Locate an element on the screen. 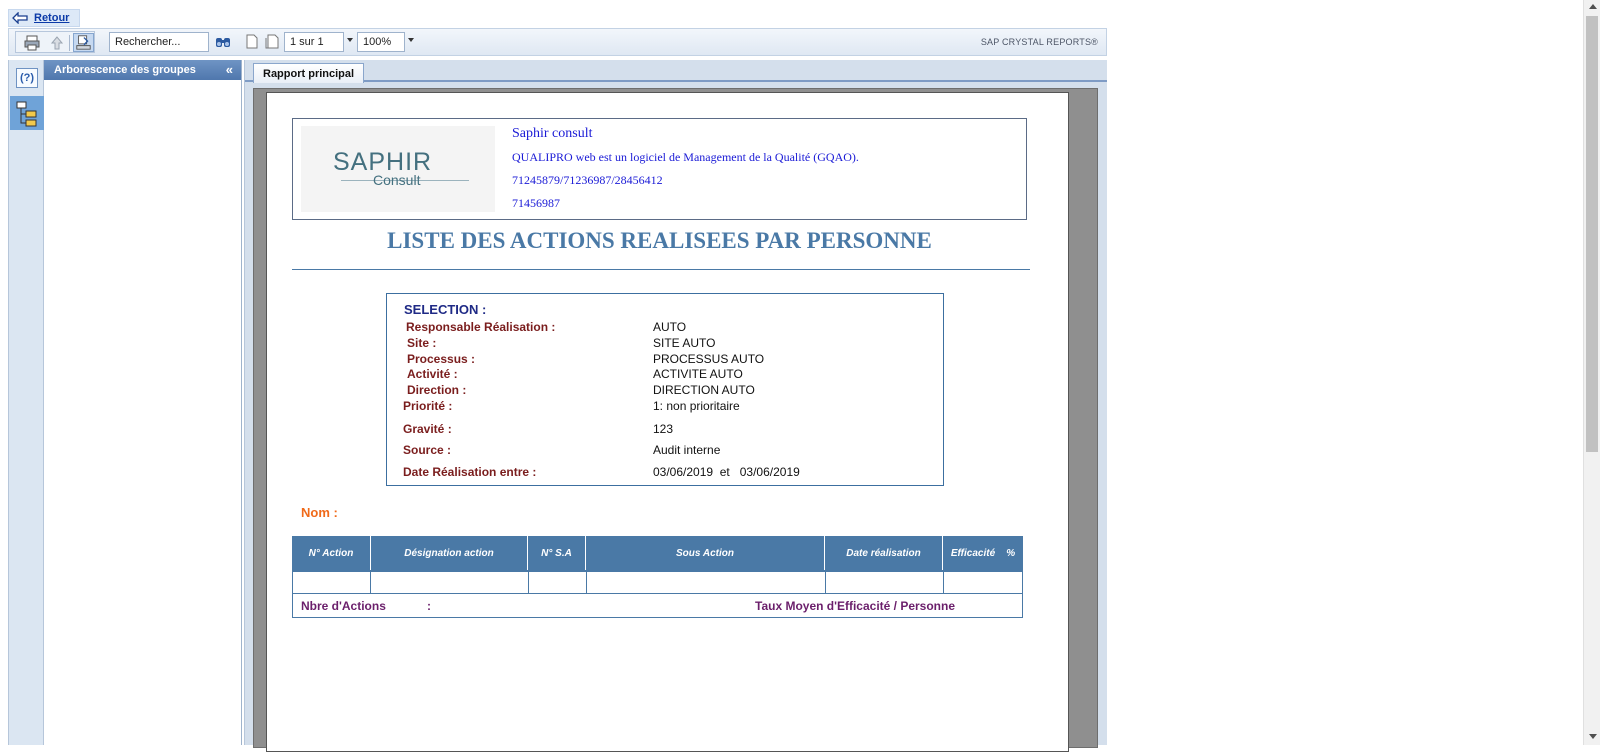 This screenshot has height=752, width=1600. selection-value: DIRECTION AUTO is located at coordinates (704, 390).